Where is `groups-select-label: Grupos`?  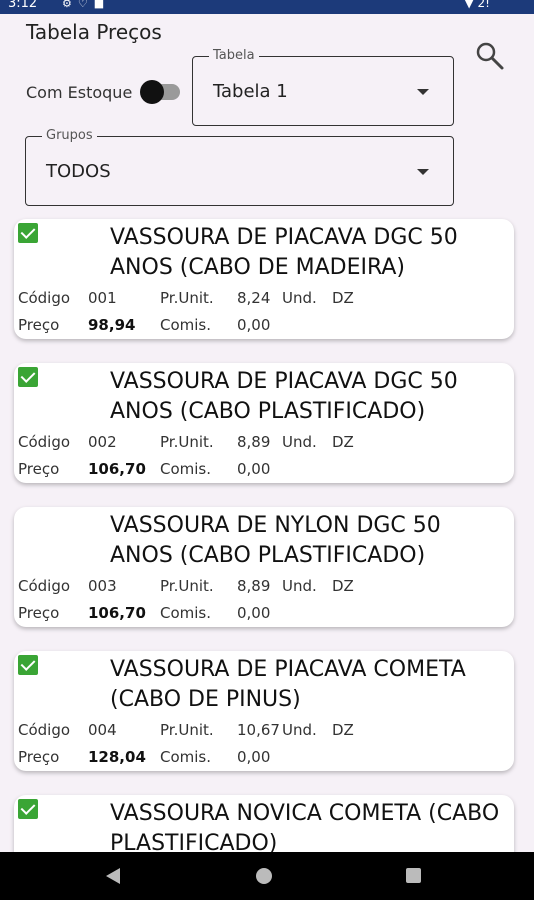 groups-select-label: Grupos is located at coordinates (69, 135).